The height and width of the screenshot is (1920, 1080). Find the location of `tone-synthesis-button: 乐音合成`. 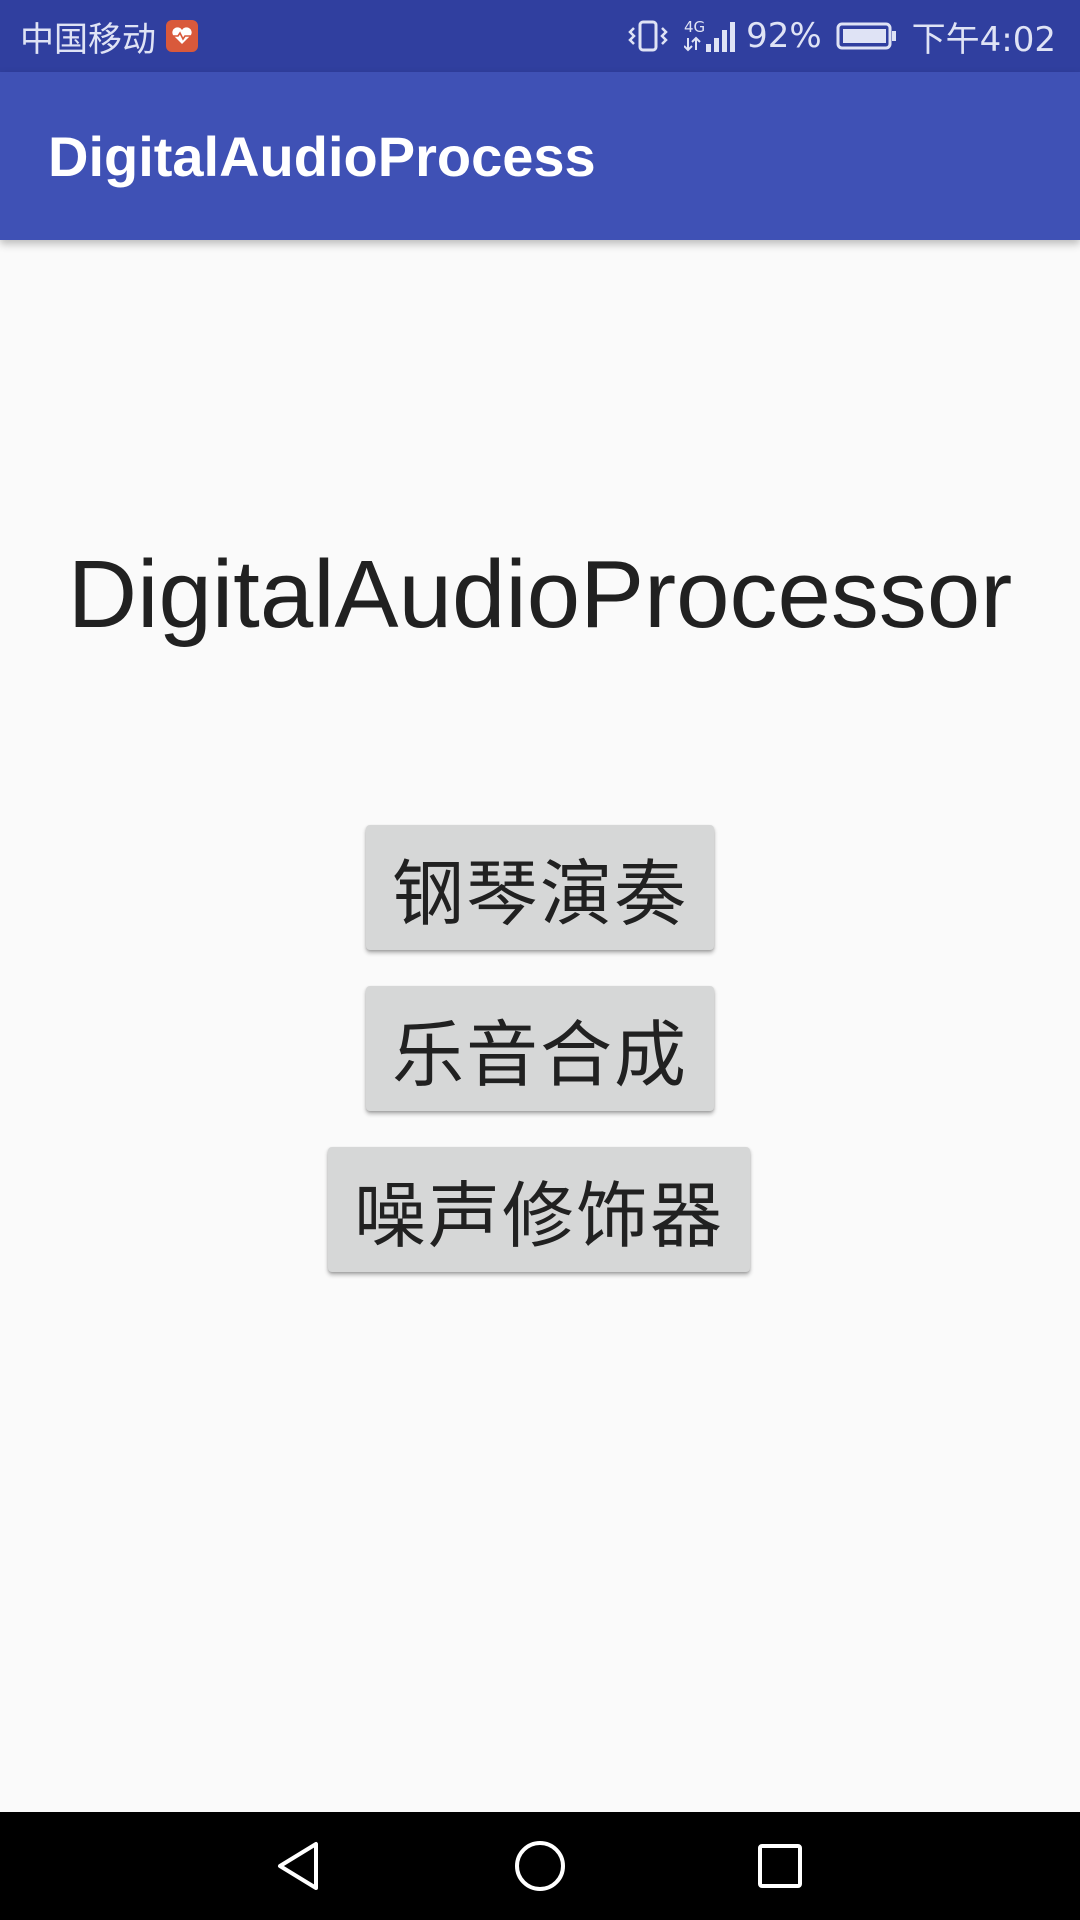

tone-synthesis-button: 乐音合成 is located at coordinates (540, 1048).